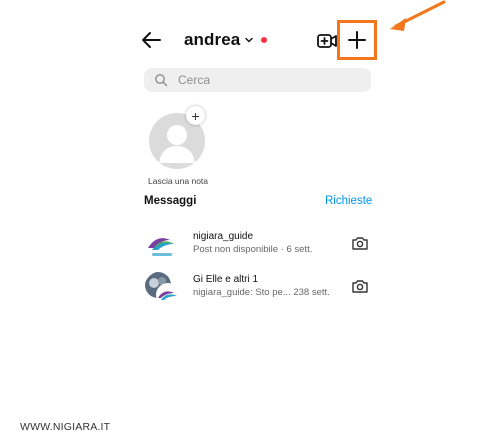 The height and width of the screenshot is (440, 500). Describe the element at coordinates (249, 40) in the screenshot. I see `chevron-down-icon` at that location.